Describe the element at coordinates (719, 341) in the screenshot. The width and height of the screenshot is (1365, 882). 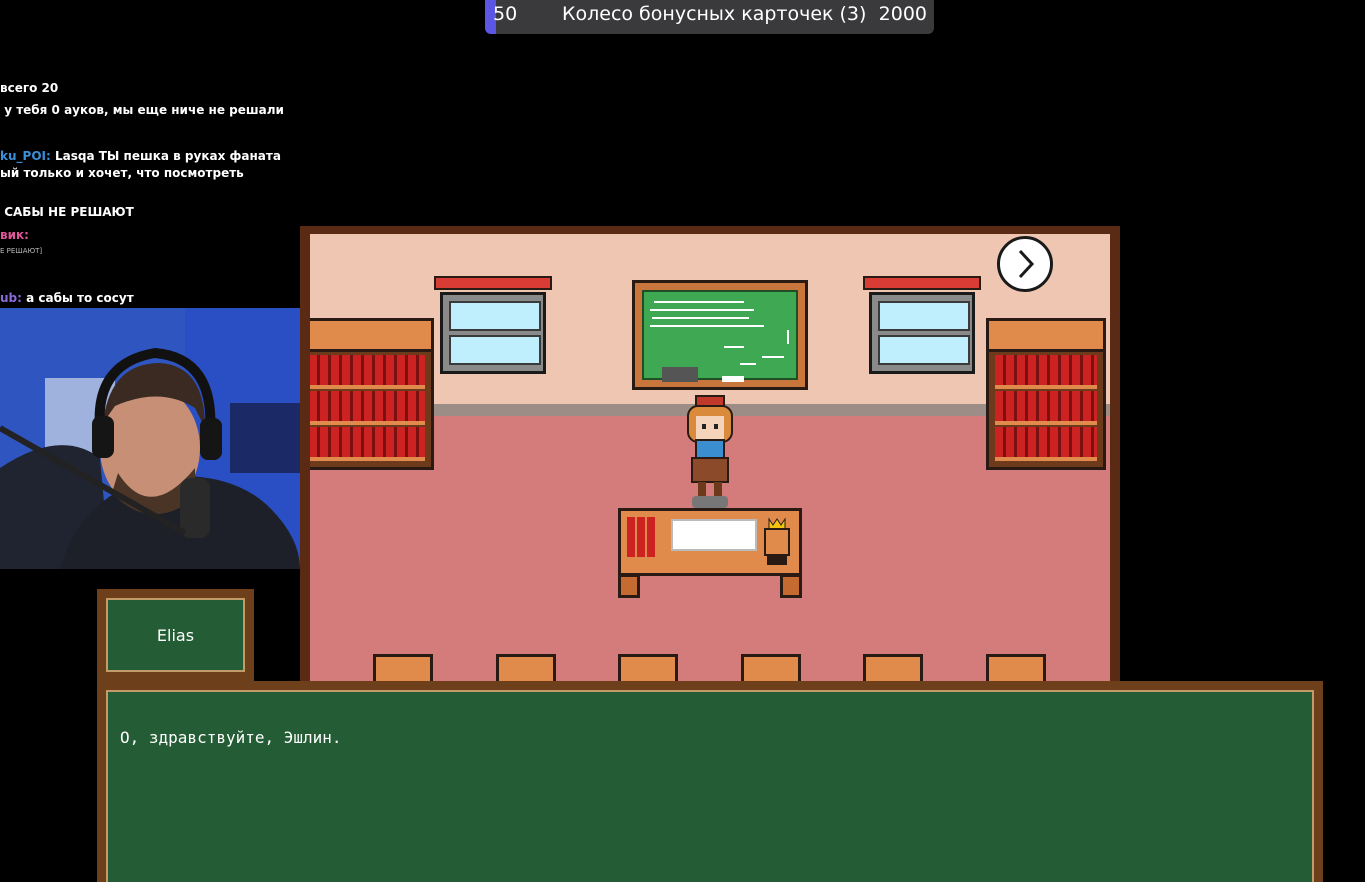
I see `chalk-scribbles` at that location.